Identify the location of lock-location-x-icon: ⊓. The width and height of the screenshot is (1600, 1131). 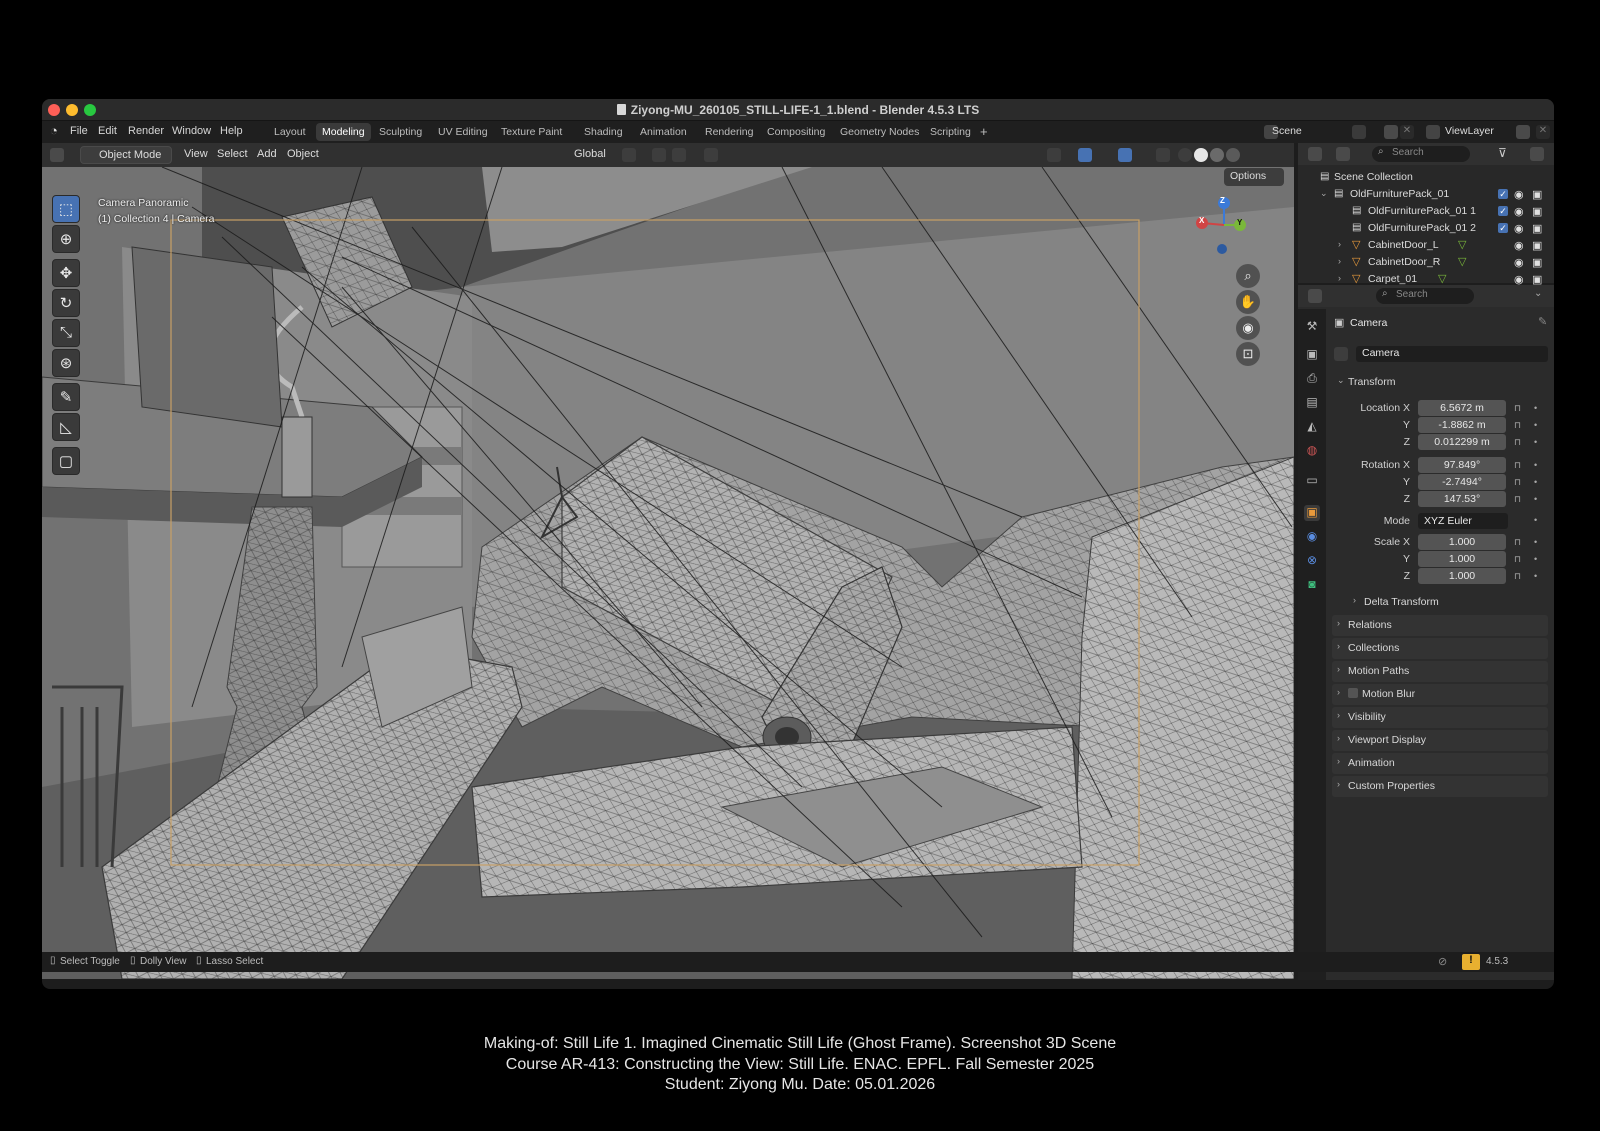
(1517, 408).